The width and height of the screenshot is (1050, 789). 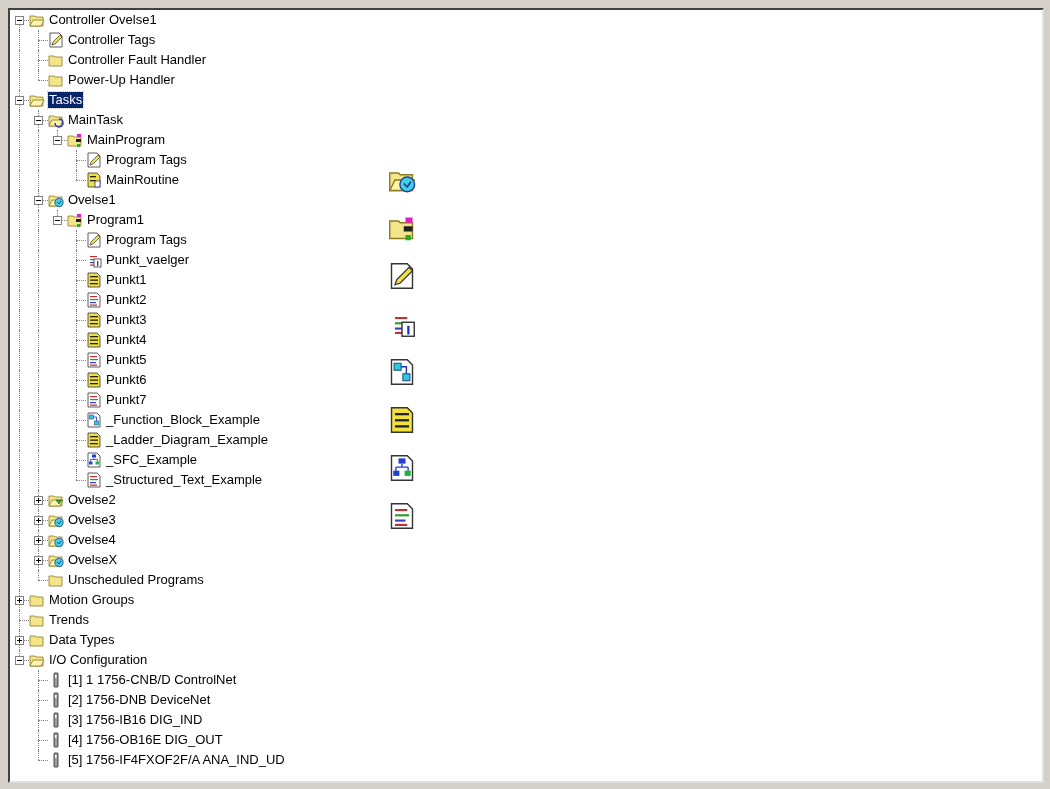 What do you see at coordinates (135, 720) in the screenshot?
I see `tree-item: [3] 1756-IB16 DIG_IND` at bounding box center [135, 720].